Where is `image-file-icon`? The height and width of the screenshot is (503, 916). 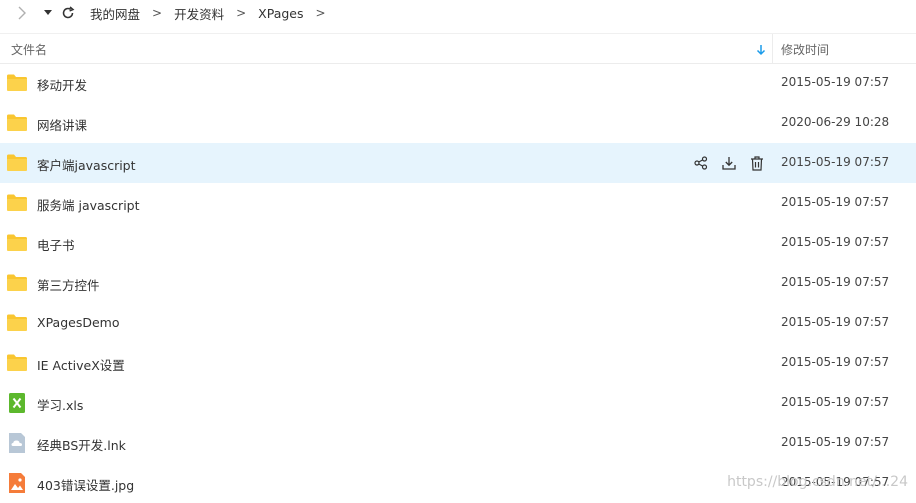 image-file-icon is located at coordinates (17, 483).